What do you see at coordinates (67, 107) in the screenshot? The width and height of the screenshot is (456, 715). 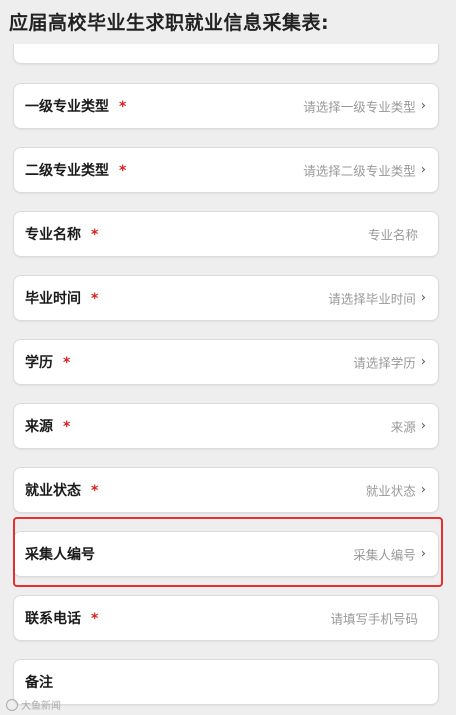 I see `field-label: 一级专业类型` at bounding box center [67, 107].